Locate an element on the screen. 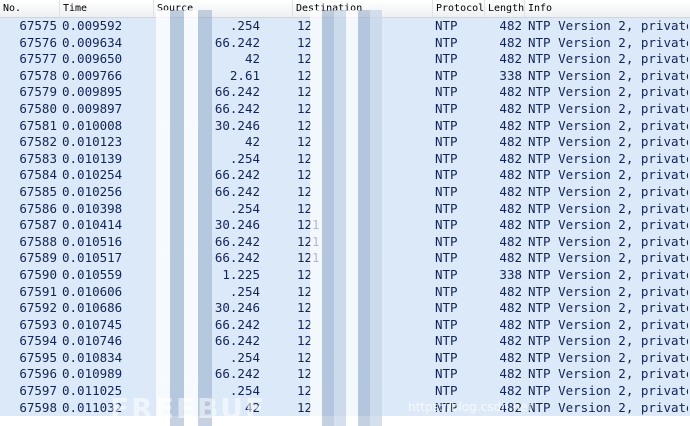 The width and height of the screenshot is (690, 426). column-header-destination: Destination is located at coordinates (363, 8).